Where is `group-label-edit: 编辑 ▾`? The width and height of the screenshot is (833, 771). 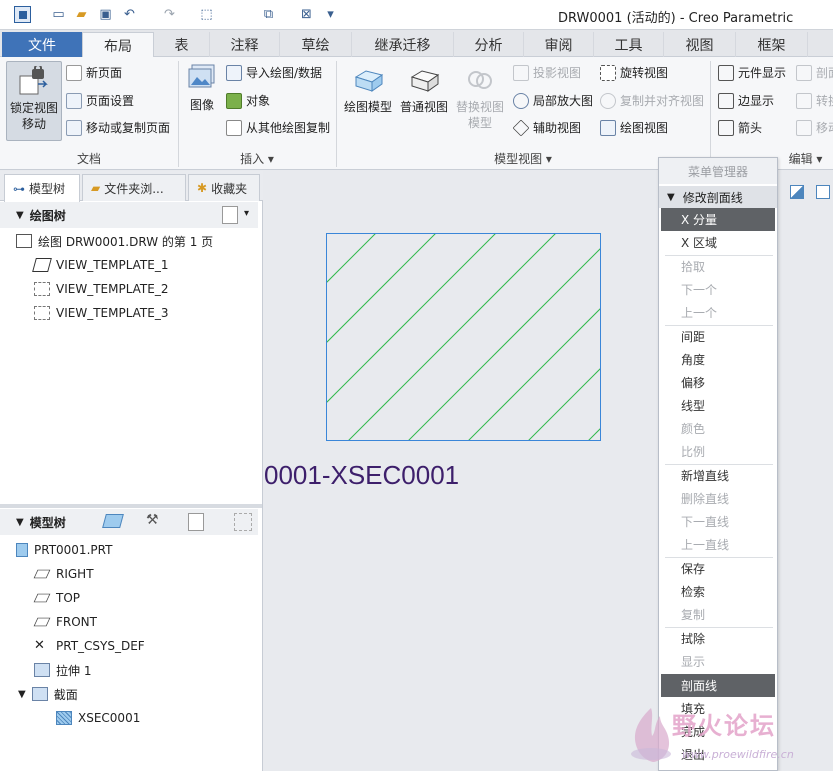
group-label-edit: 编辑 ▾ is located at coordinates (805, 158).